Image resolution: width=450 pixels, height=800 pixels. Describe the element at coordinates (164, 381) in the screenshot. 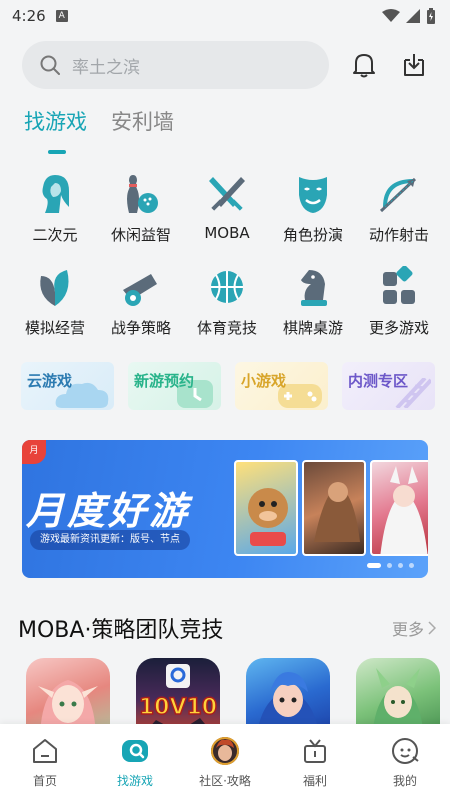

I see `quick-link-label: 新游预约` at that location.